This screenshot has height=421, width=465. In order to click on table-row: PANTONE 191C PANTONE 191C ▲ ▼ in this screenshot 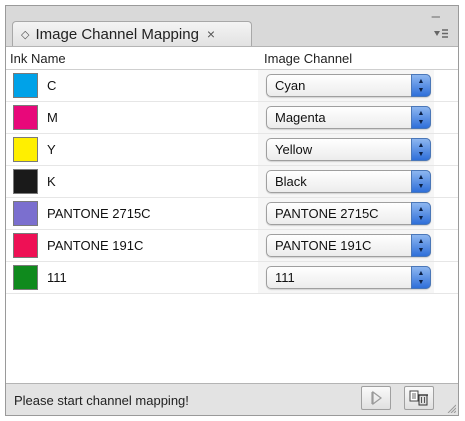, I will do `click(232, 246)`.